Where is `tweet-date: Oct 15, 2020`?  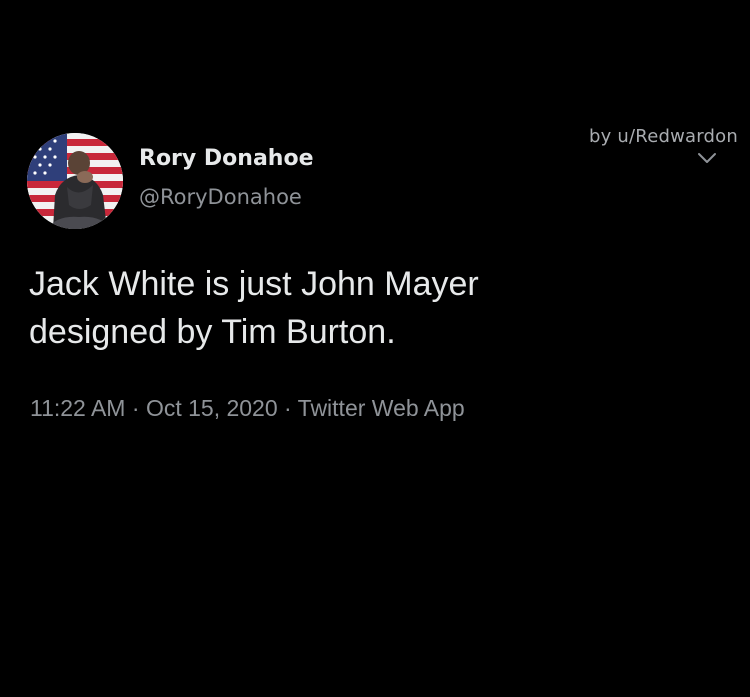 tweet-date: Oct 15, 2020 is located at coordinates (212, 408).